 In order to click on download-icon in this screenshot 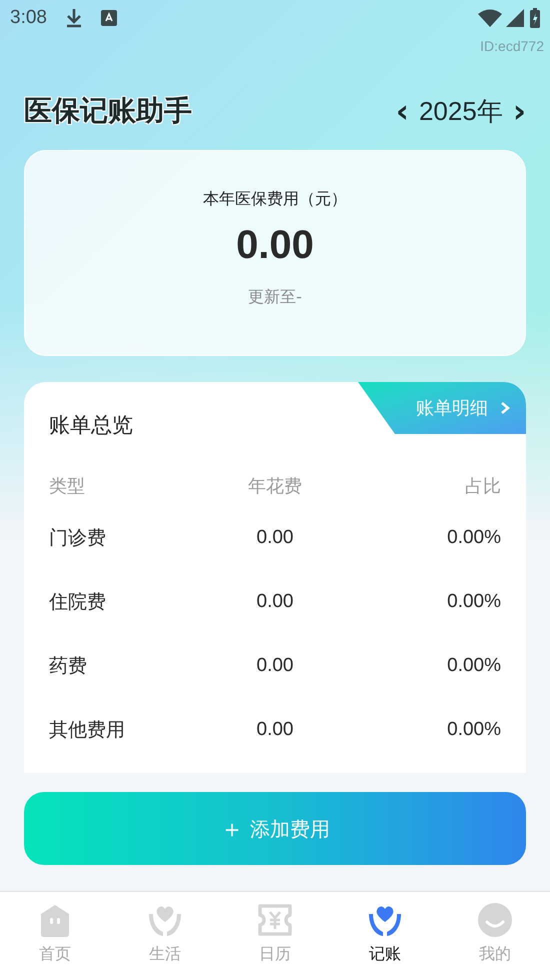, I will do `click(73, 18)`.